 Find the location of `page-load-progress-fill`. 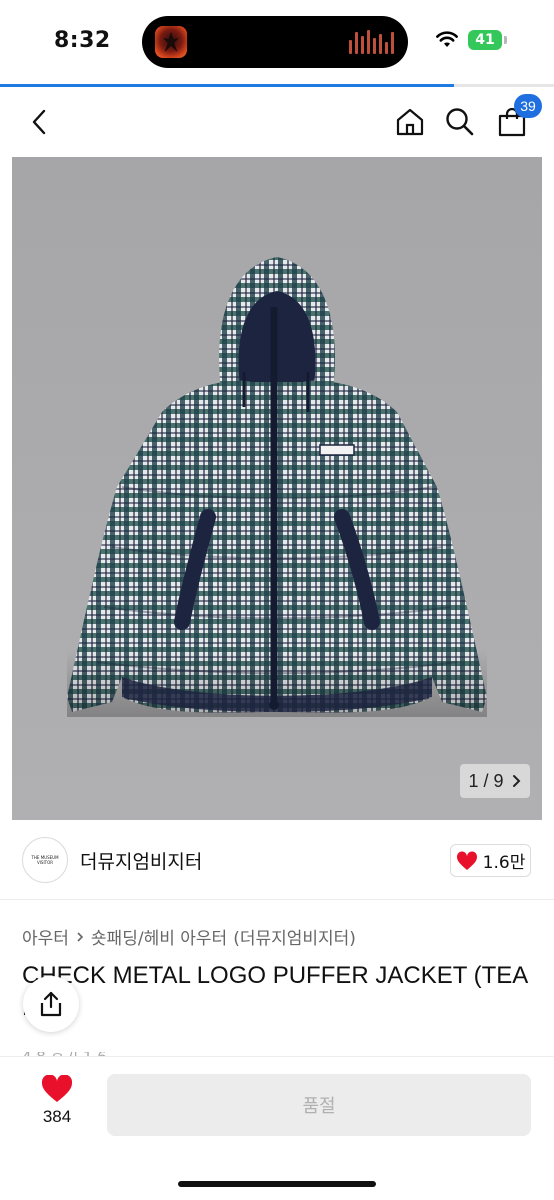

page-load-progress-fill is located at coordinates (227, 85).